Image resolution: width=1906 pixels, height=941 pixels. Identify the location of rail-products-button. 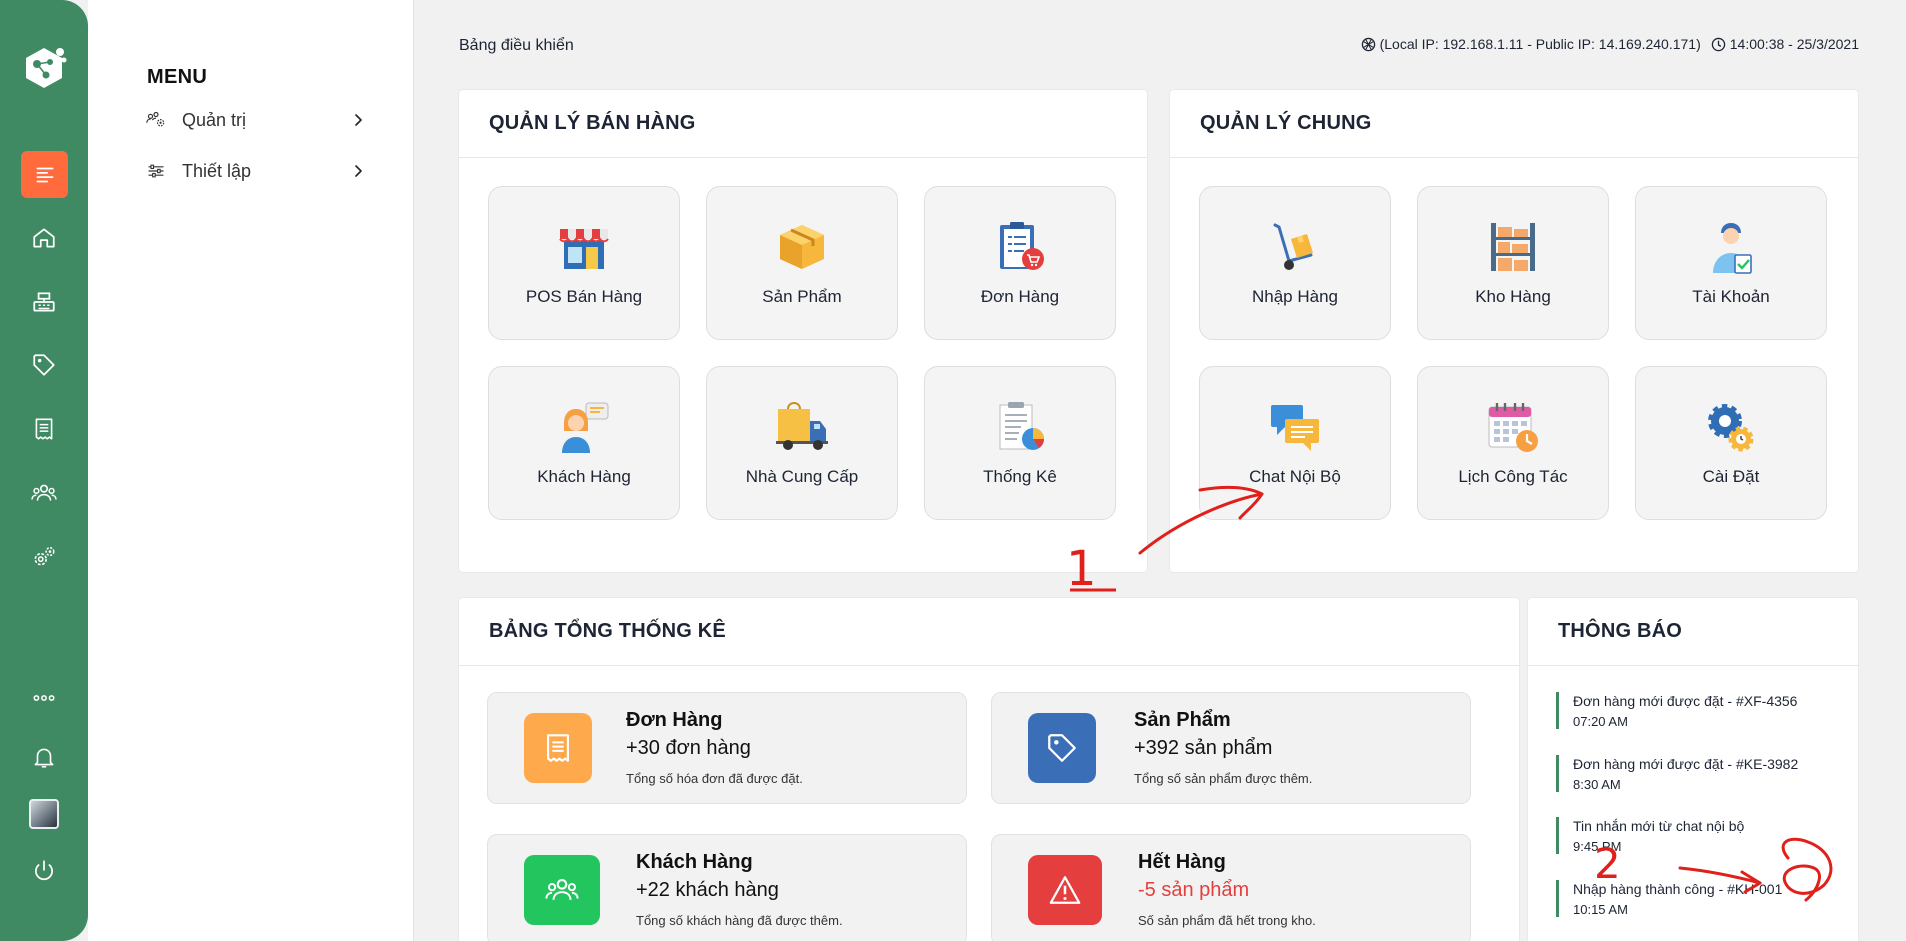
(44, 365).